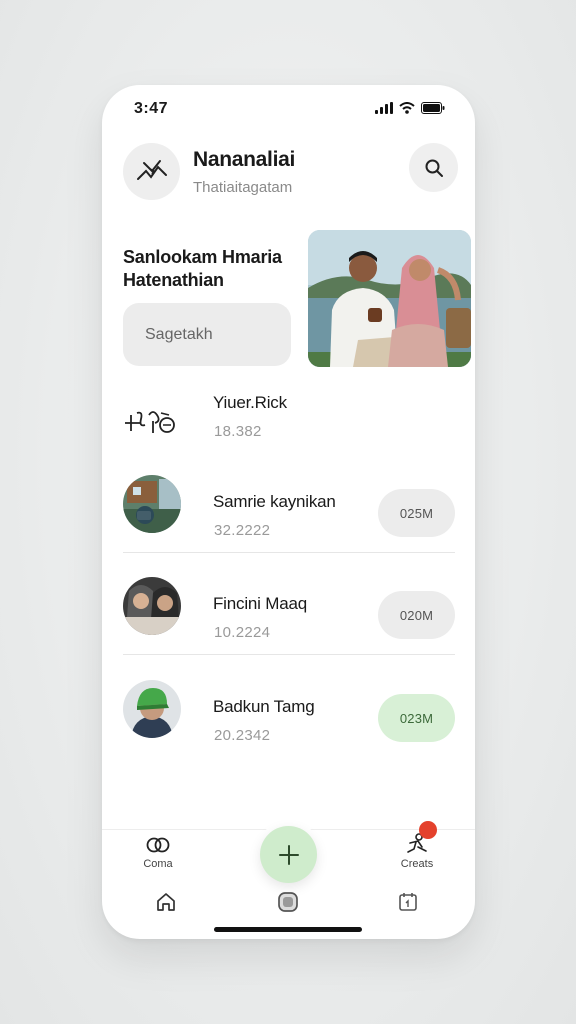 The height and width of the screenshot is (1024, 576). I want to click on tab-center, so click(288, 904).